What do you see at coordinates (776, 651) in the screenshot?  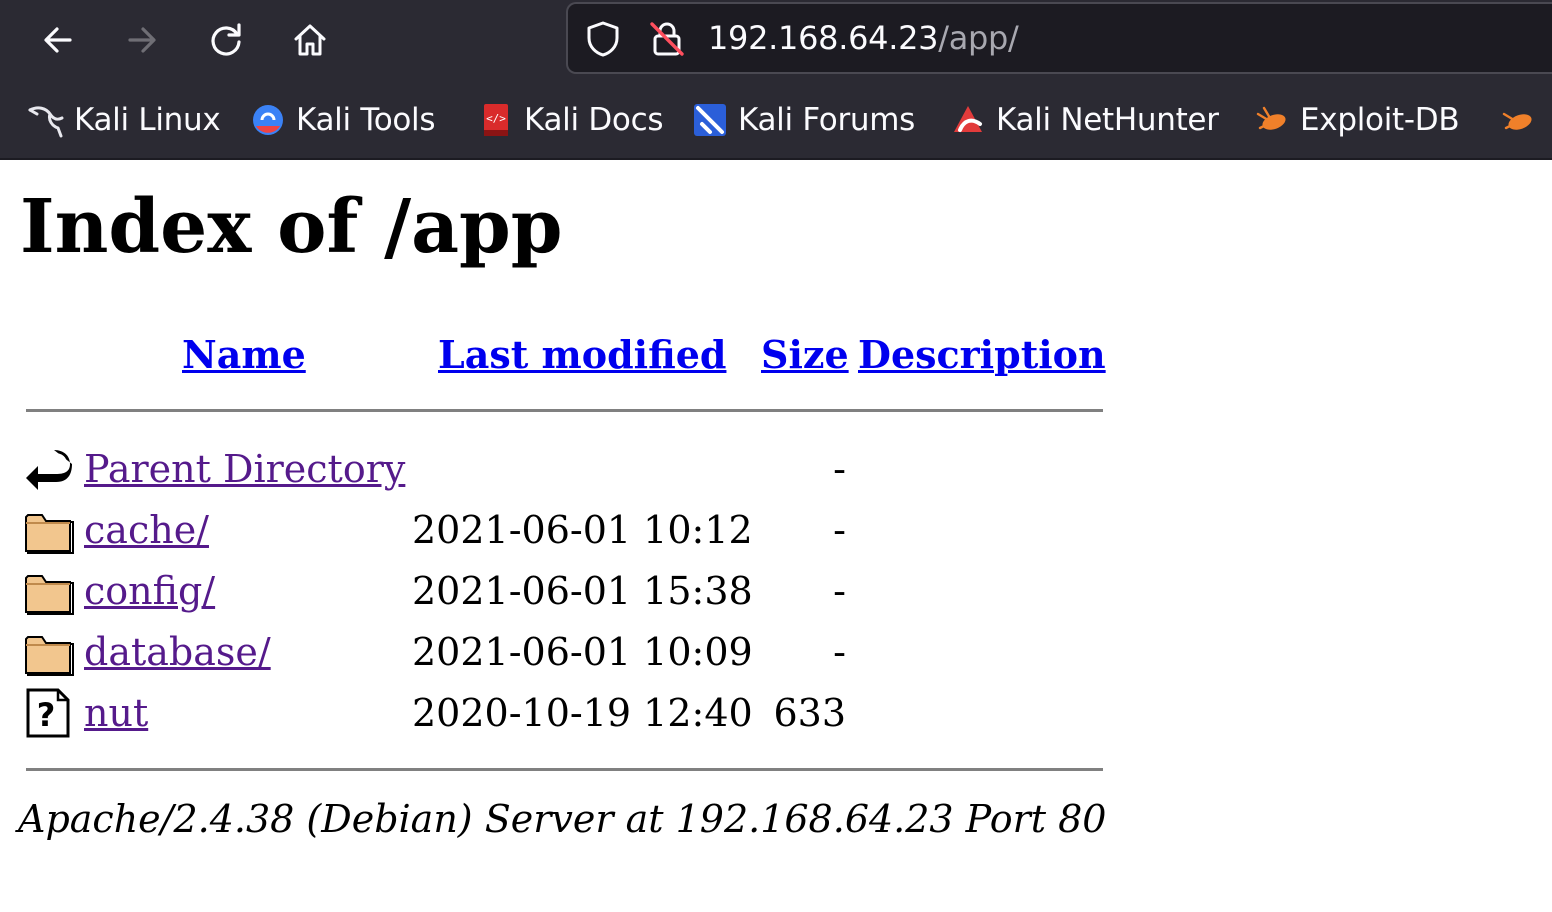 I see `table-row: database/ 2021-06-01 10:09 -` at bounding box center [776, 651].